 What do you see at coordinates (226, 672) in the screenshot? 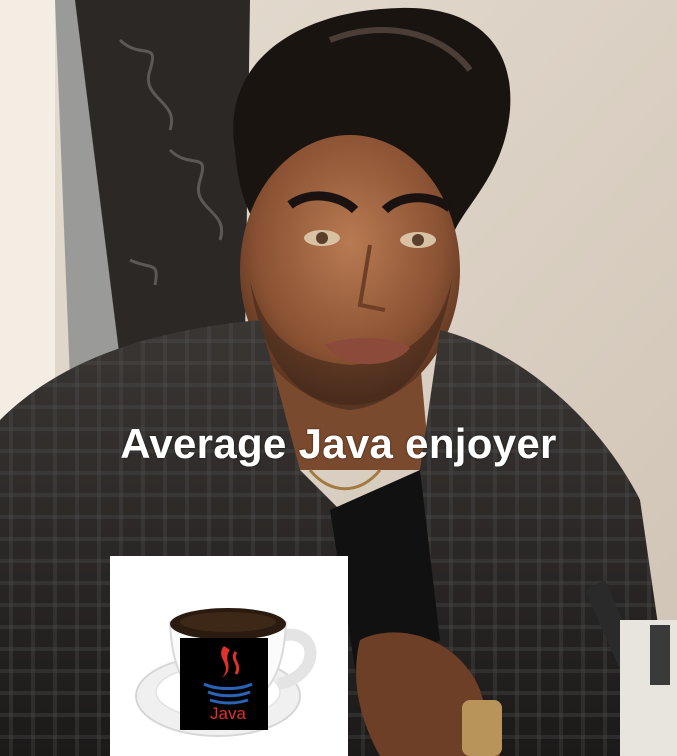
I see `java-coffee-cup-icon` at bounding box center [226, 672].